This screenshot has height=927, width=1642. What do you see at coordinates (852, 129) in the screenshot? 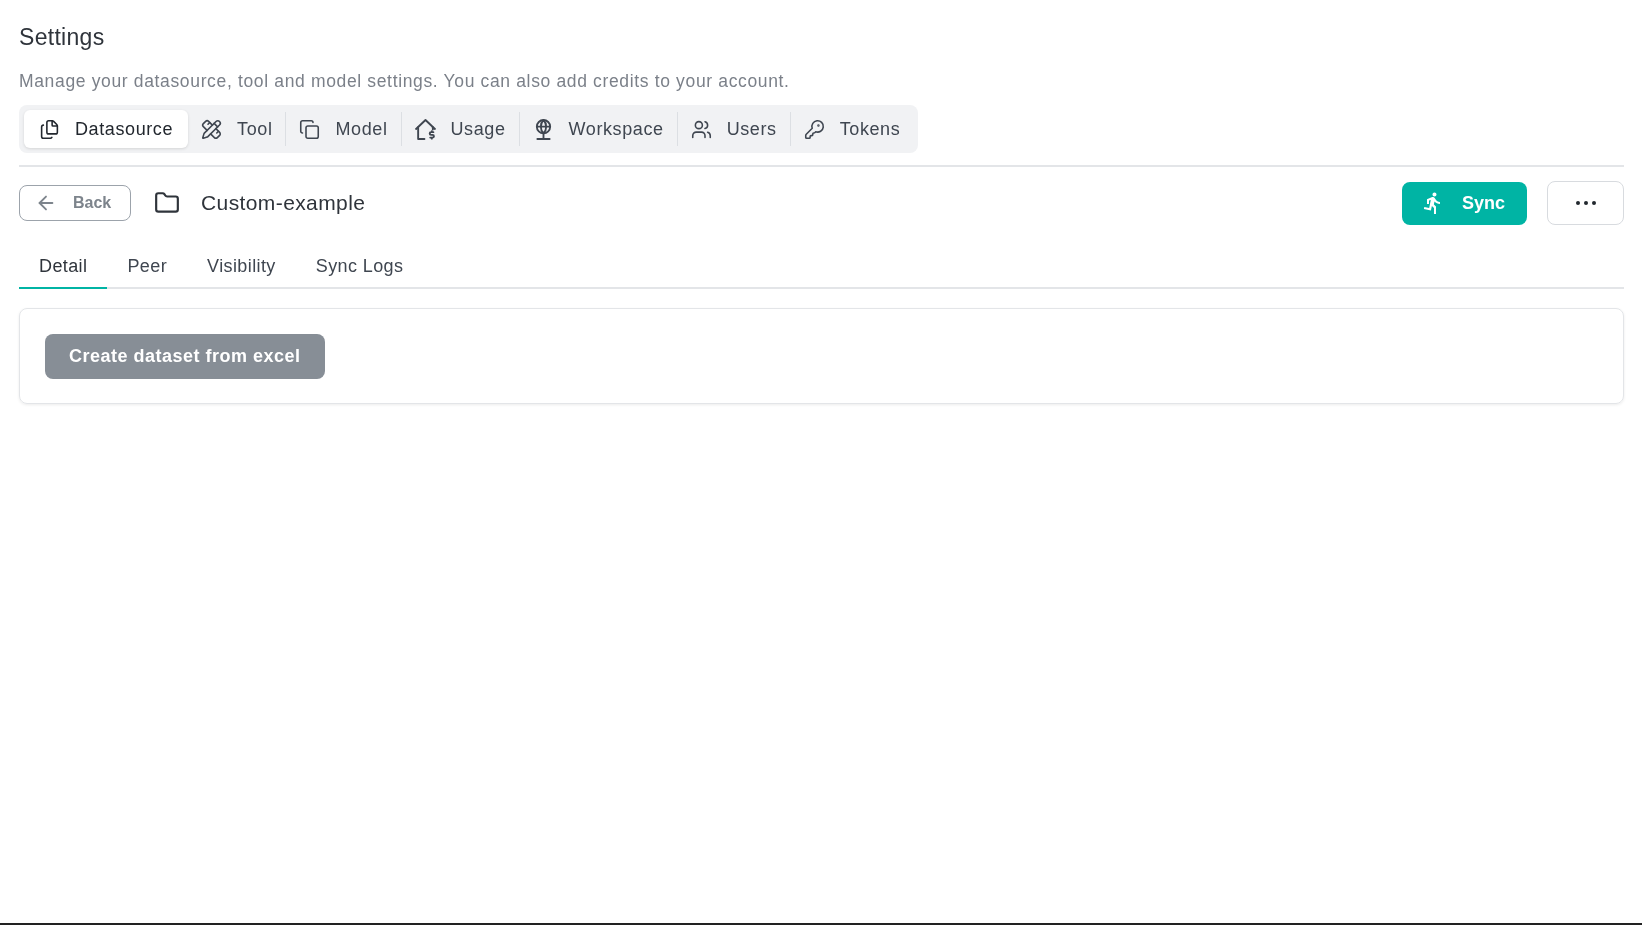
I see `settings-tab: Tokens` at bounding box center [852, 129].